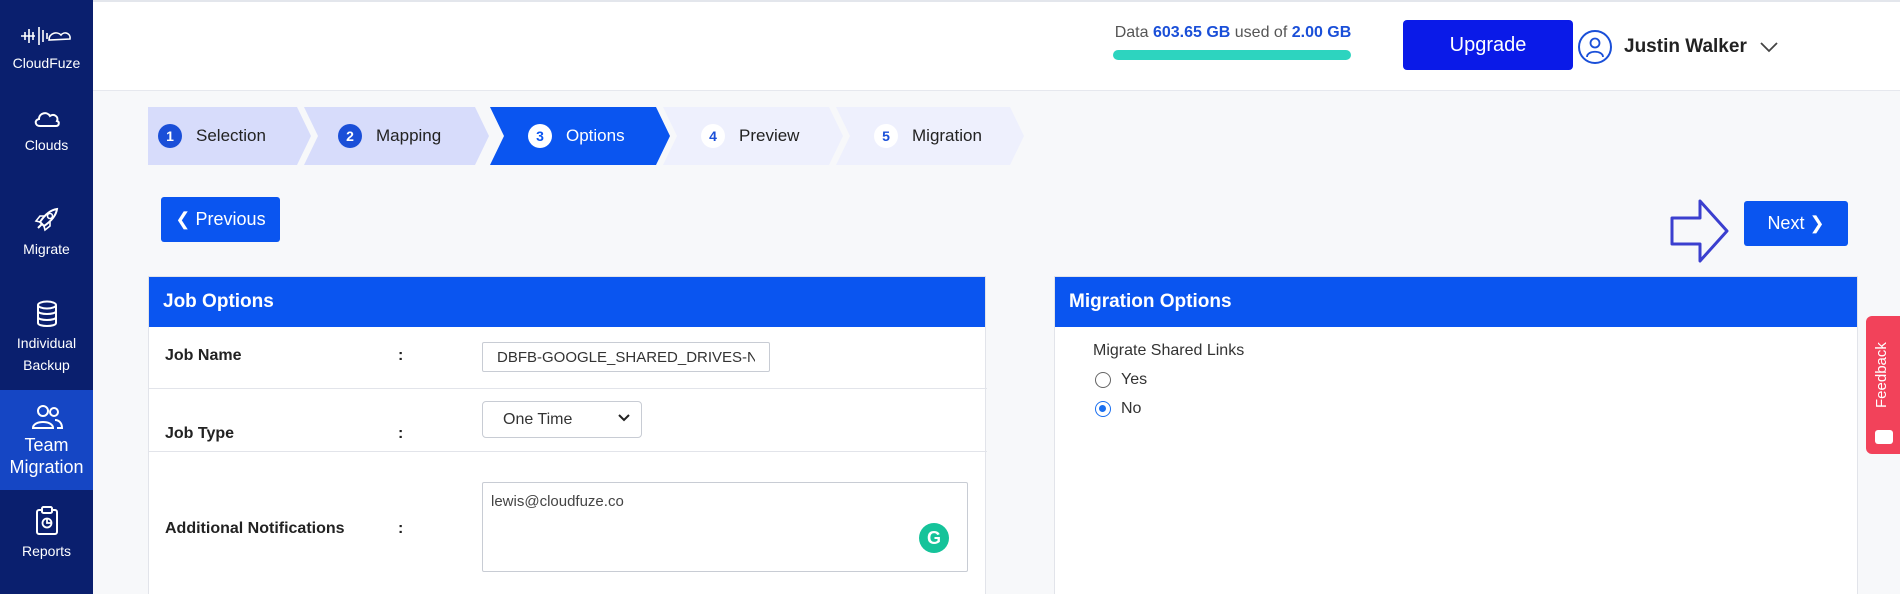 This screenshot has width=1900, height=594. What do you see at coordinates (769, 135) in the screenshot?
I see `step-label: Preview` at bounding box center [769, 135].